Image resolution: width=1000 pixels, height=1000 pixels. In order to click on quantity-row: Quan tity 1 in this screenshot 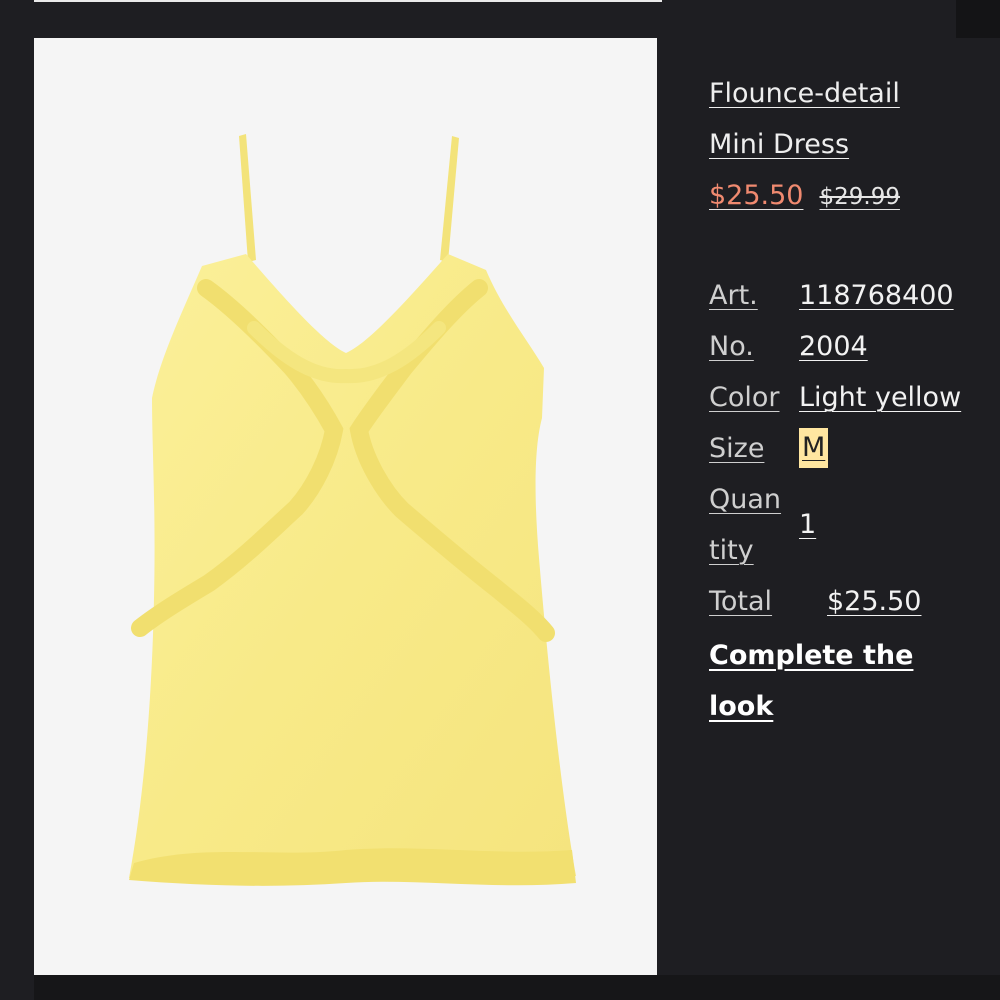, I will do `click(854, 525)`.